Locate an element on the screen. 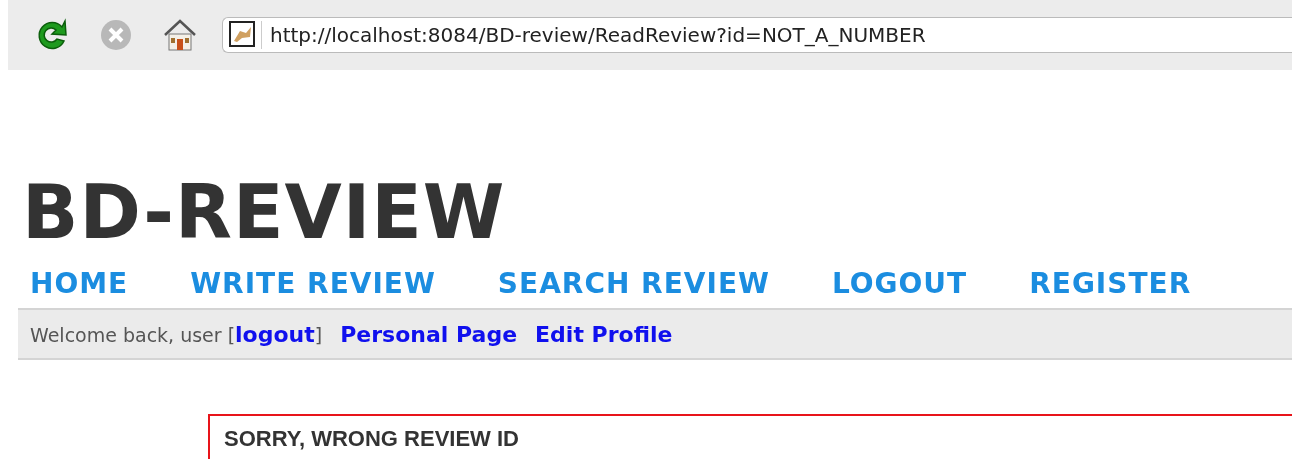 The width and height of the screenshot is (1292, 459). nav-link: SEARCH REVIEW is located at coordinates (633, 283).